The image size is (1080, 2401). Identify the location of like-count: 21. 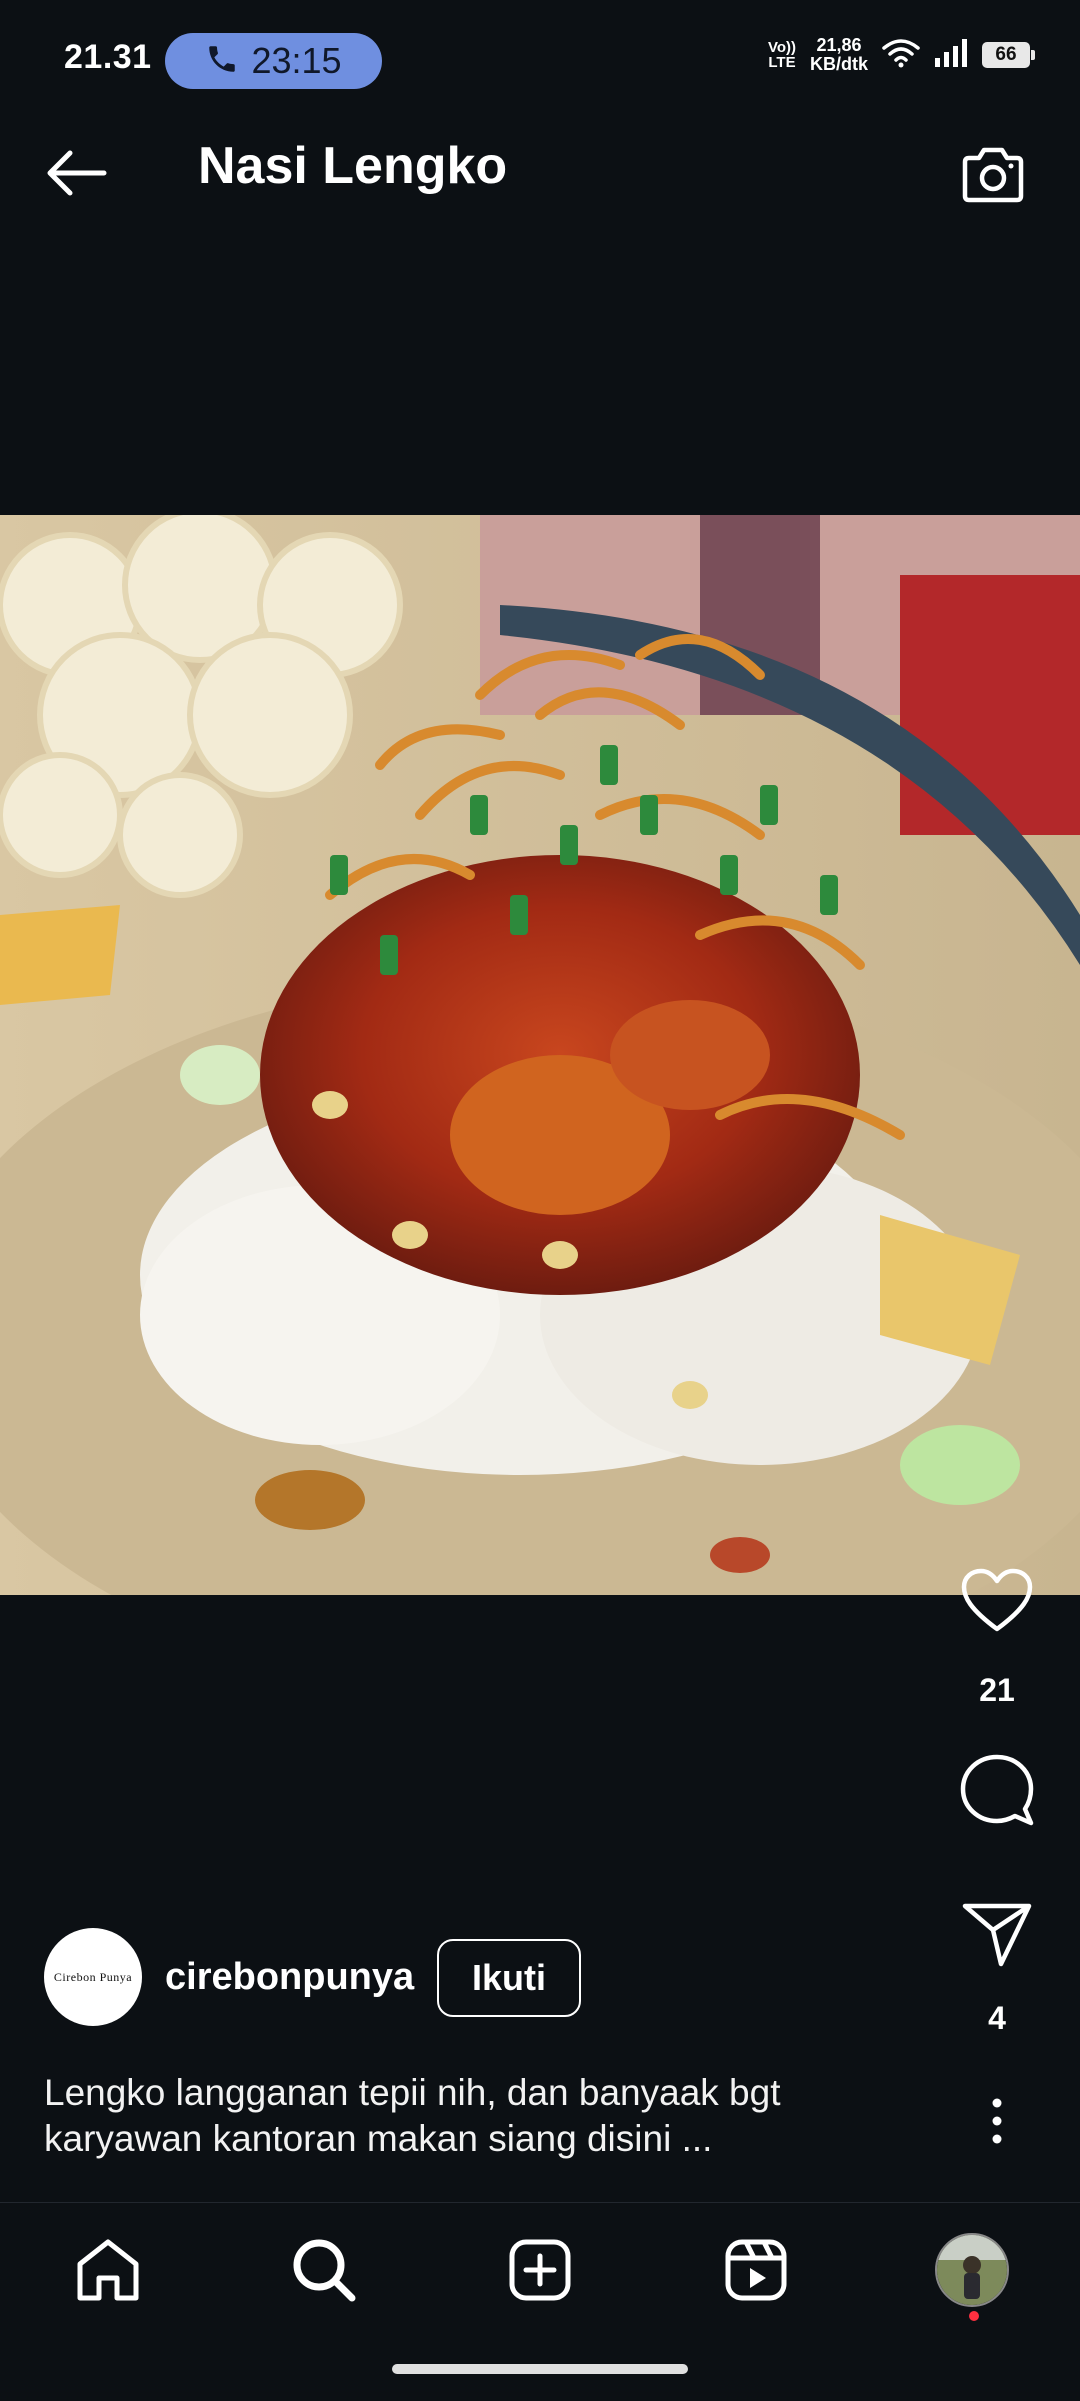
(997, 1690).